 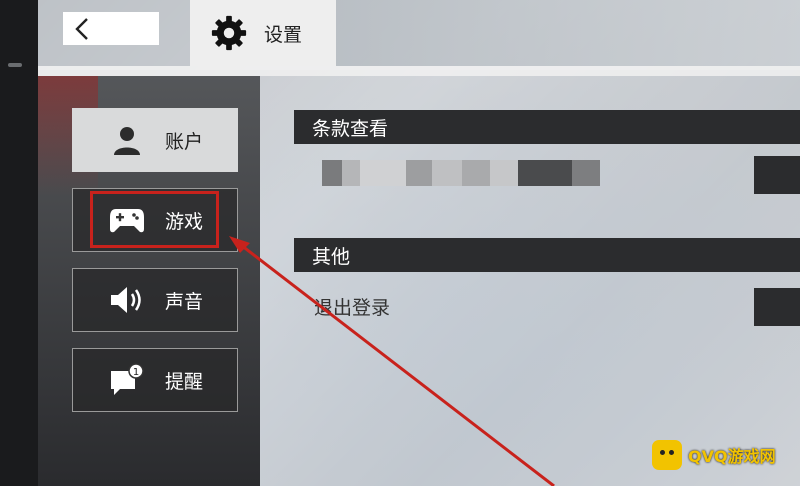 What do you see at coordinates (283, 34) in the screenshot?
I see `settings-title: 设置` at bounding box center [283, 34].